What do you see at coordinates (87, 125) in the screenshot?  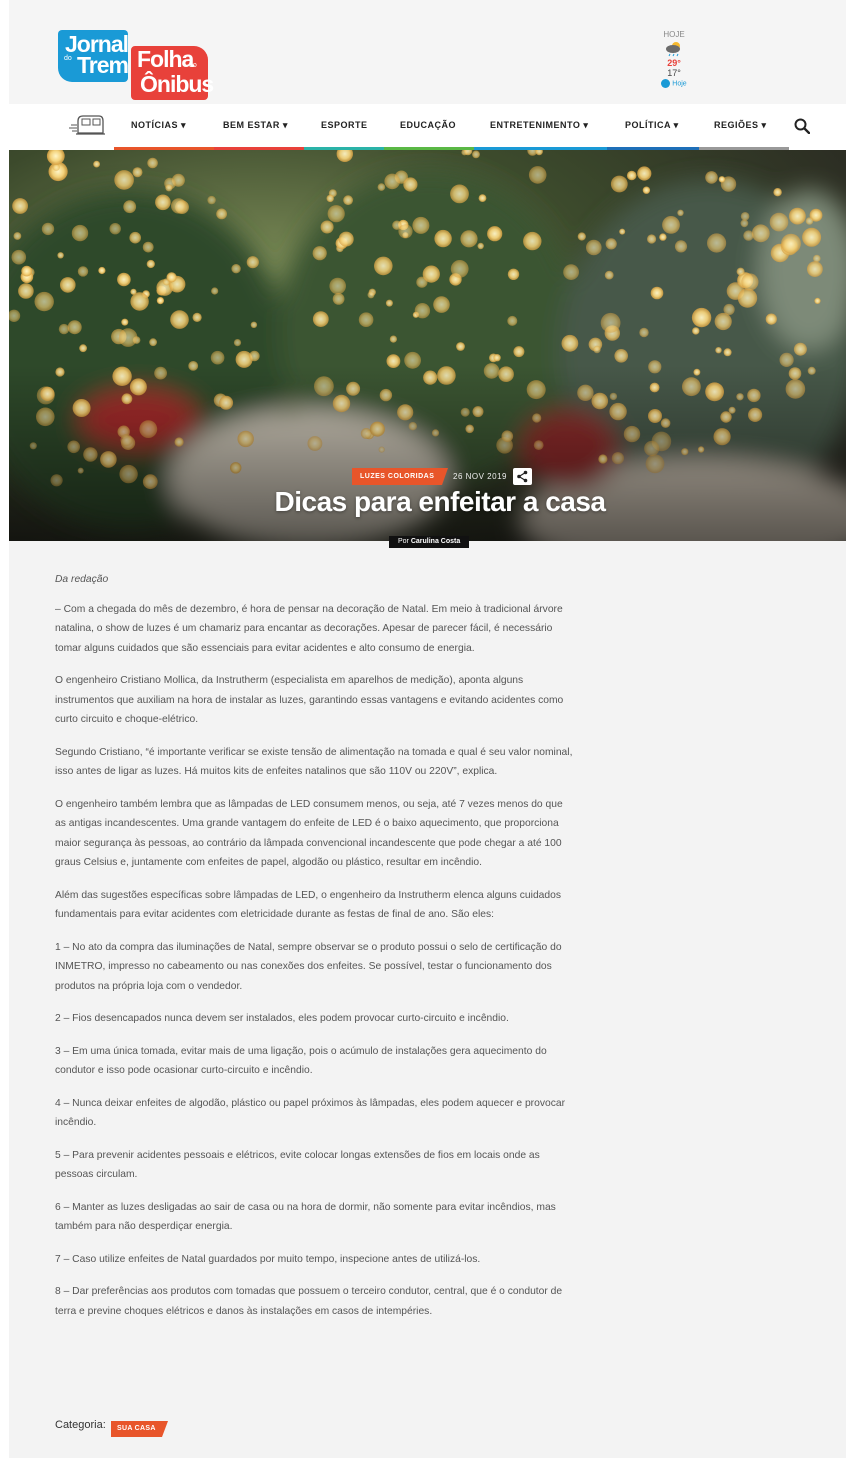 I see `bus-icon` at bounding box center [87, 125].